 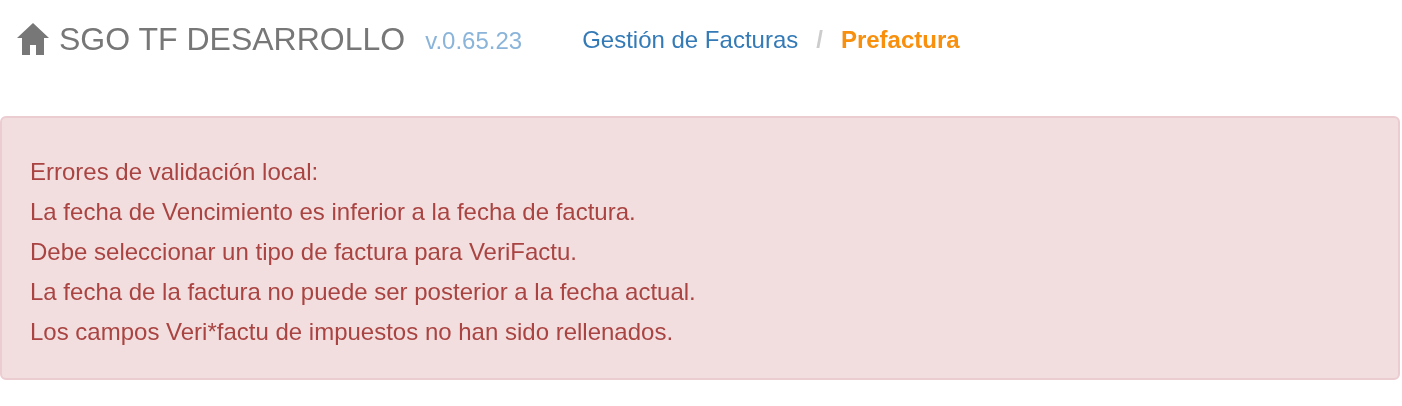 I want to click on error-message: Los campos Veri*factu de impuestos no han sido rellenados., so click(x=352, y=332).